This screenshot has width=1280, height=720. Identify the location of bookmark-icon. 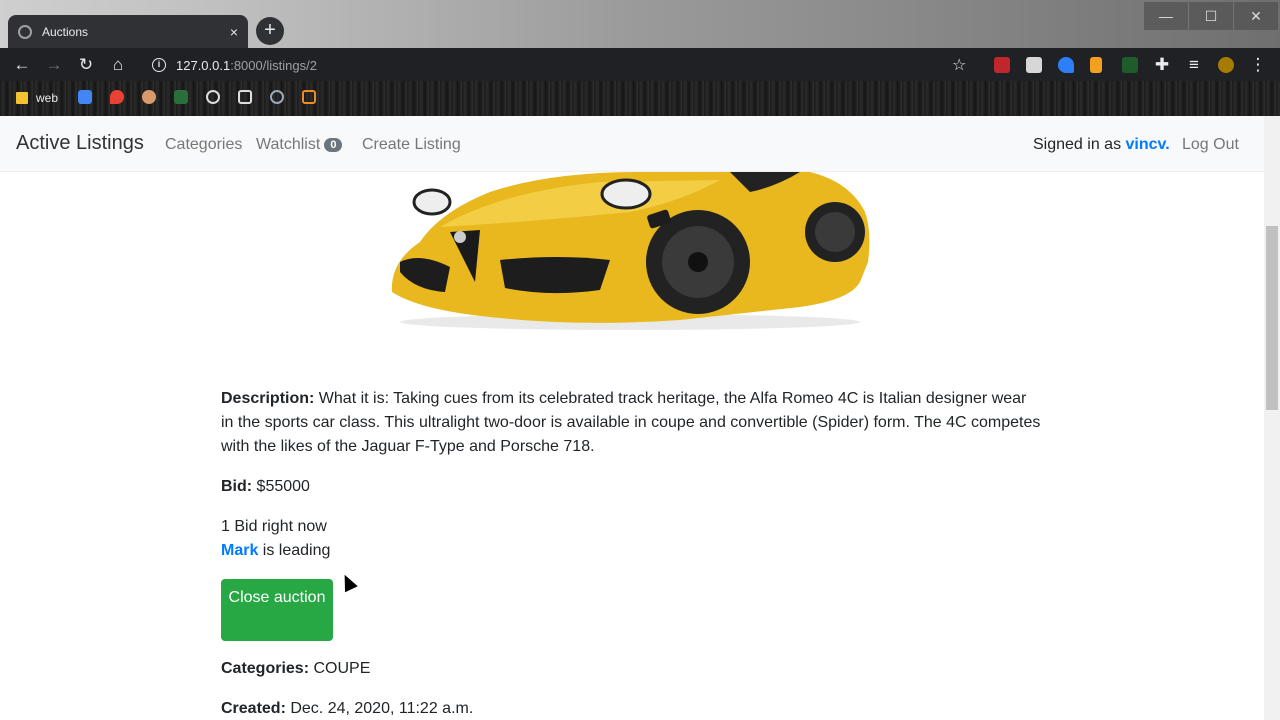
(181, 97).